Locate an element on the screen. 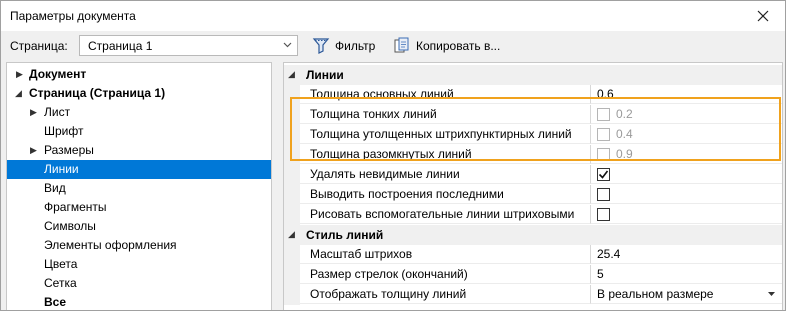 The image size is (786, 311). checkmark-icon is located at coordinates (603, 174).